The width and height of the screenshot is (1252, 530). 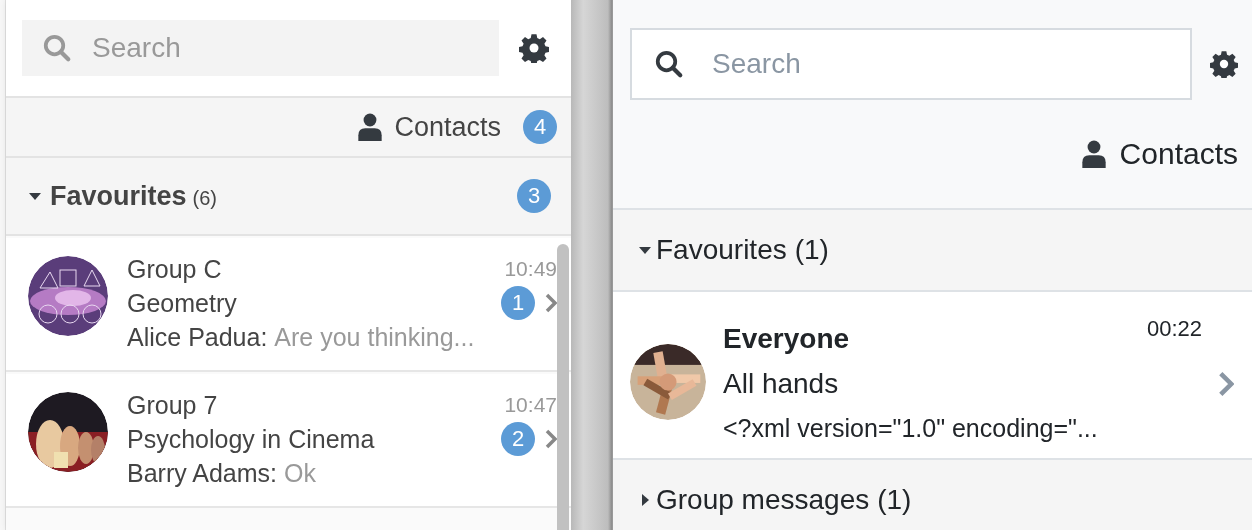 I want to click on conversation-subject: Psychology in Cinema, so click(x=251, y=439).